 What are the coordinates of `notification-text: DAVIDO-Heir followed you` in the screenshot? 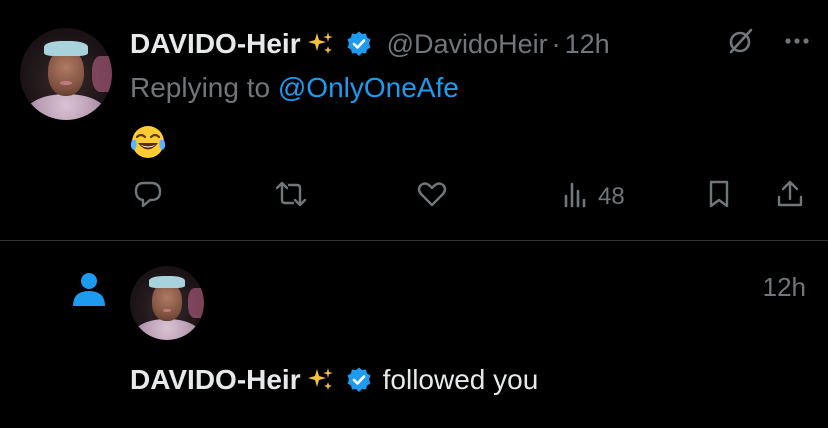 It's located at (334, 380).